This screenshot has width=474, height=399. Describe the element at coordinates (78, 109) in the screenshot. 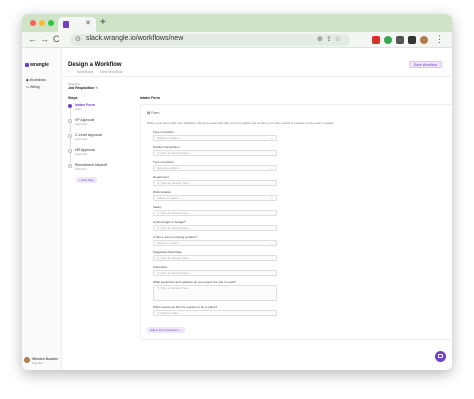

I see `step-type: Form` at that location.